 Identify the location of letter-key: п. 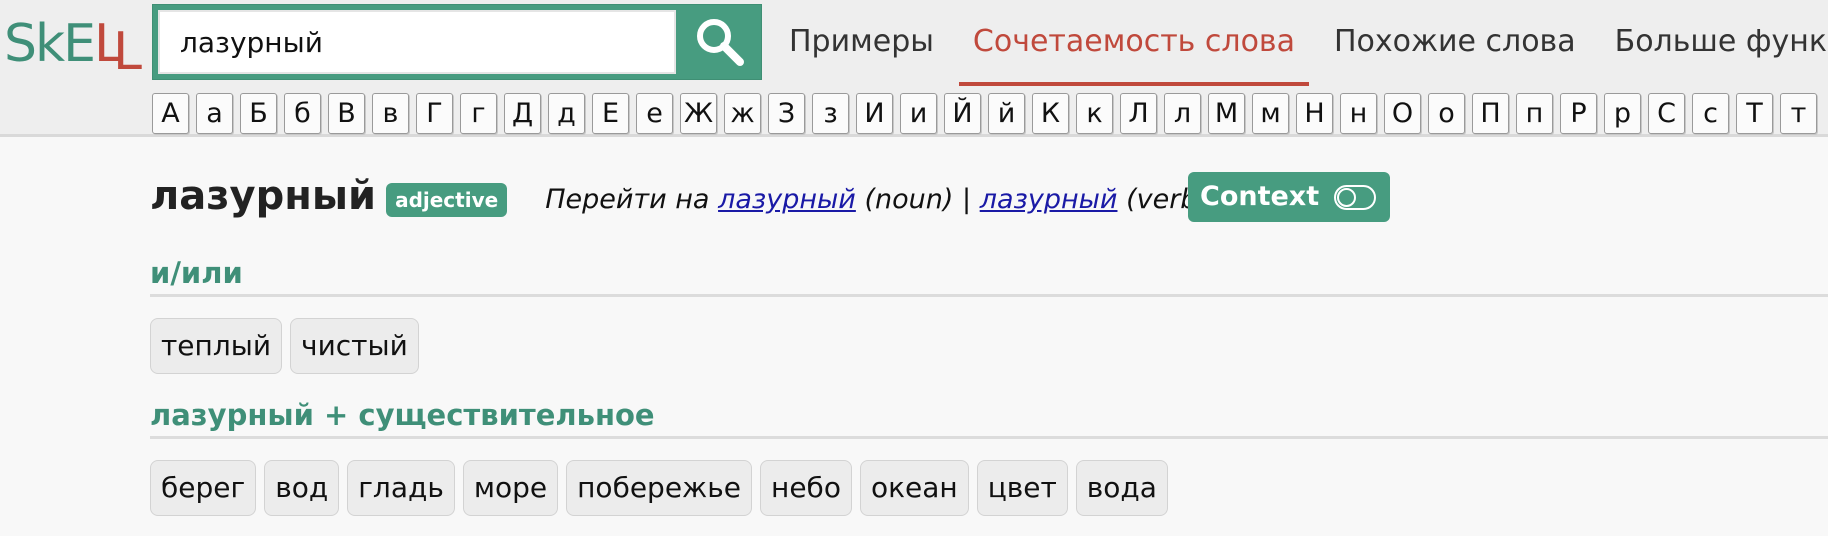
(1534, 113).